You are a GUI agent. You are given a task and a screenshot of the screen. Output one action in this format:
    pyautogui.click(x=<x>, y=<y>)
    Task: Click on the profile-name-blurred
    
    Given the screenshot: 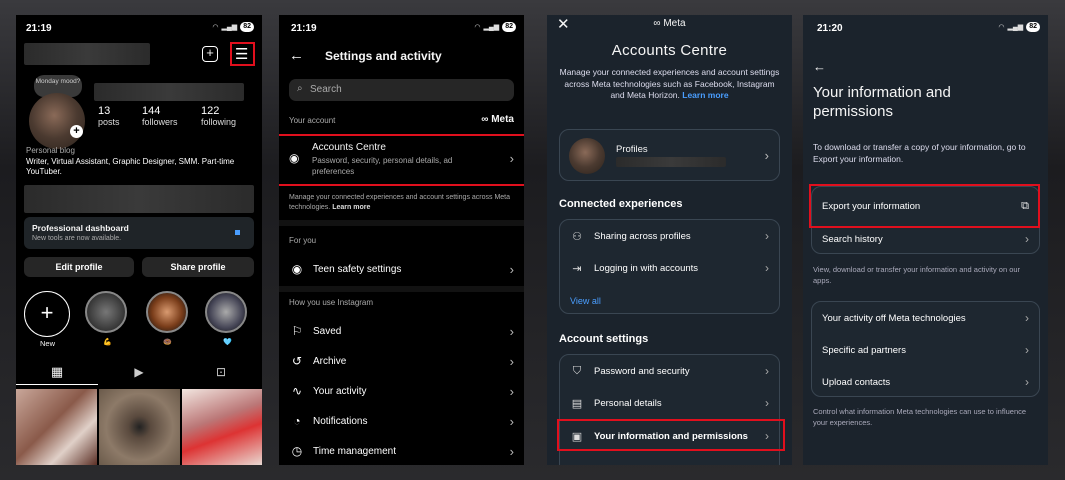 What is the action you would take?
    pyautogui.click(x=671, y=162)
    